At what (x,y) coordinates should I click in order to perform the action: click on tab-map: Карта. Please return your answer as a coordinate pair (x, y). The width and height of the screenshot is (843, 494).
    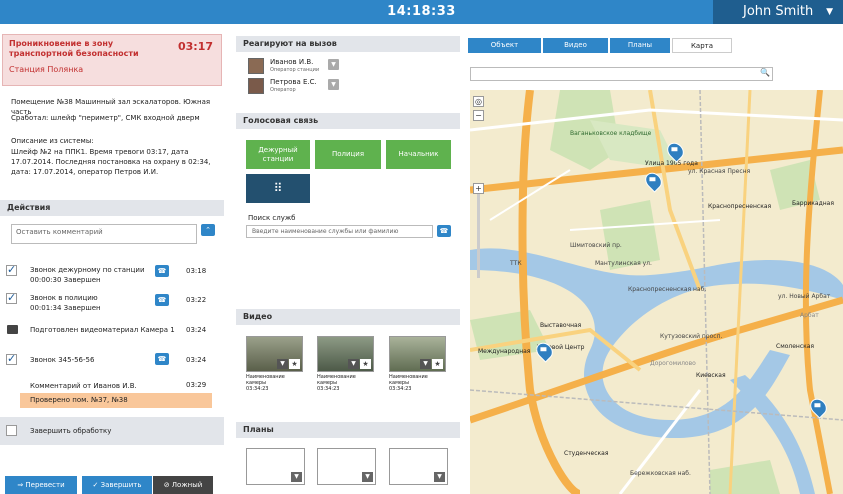
    Looking at the image, I should click on (702, 45).